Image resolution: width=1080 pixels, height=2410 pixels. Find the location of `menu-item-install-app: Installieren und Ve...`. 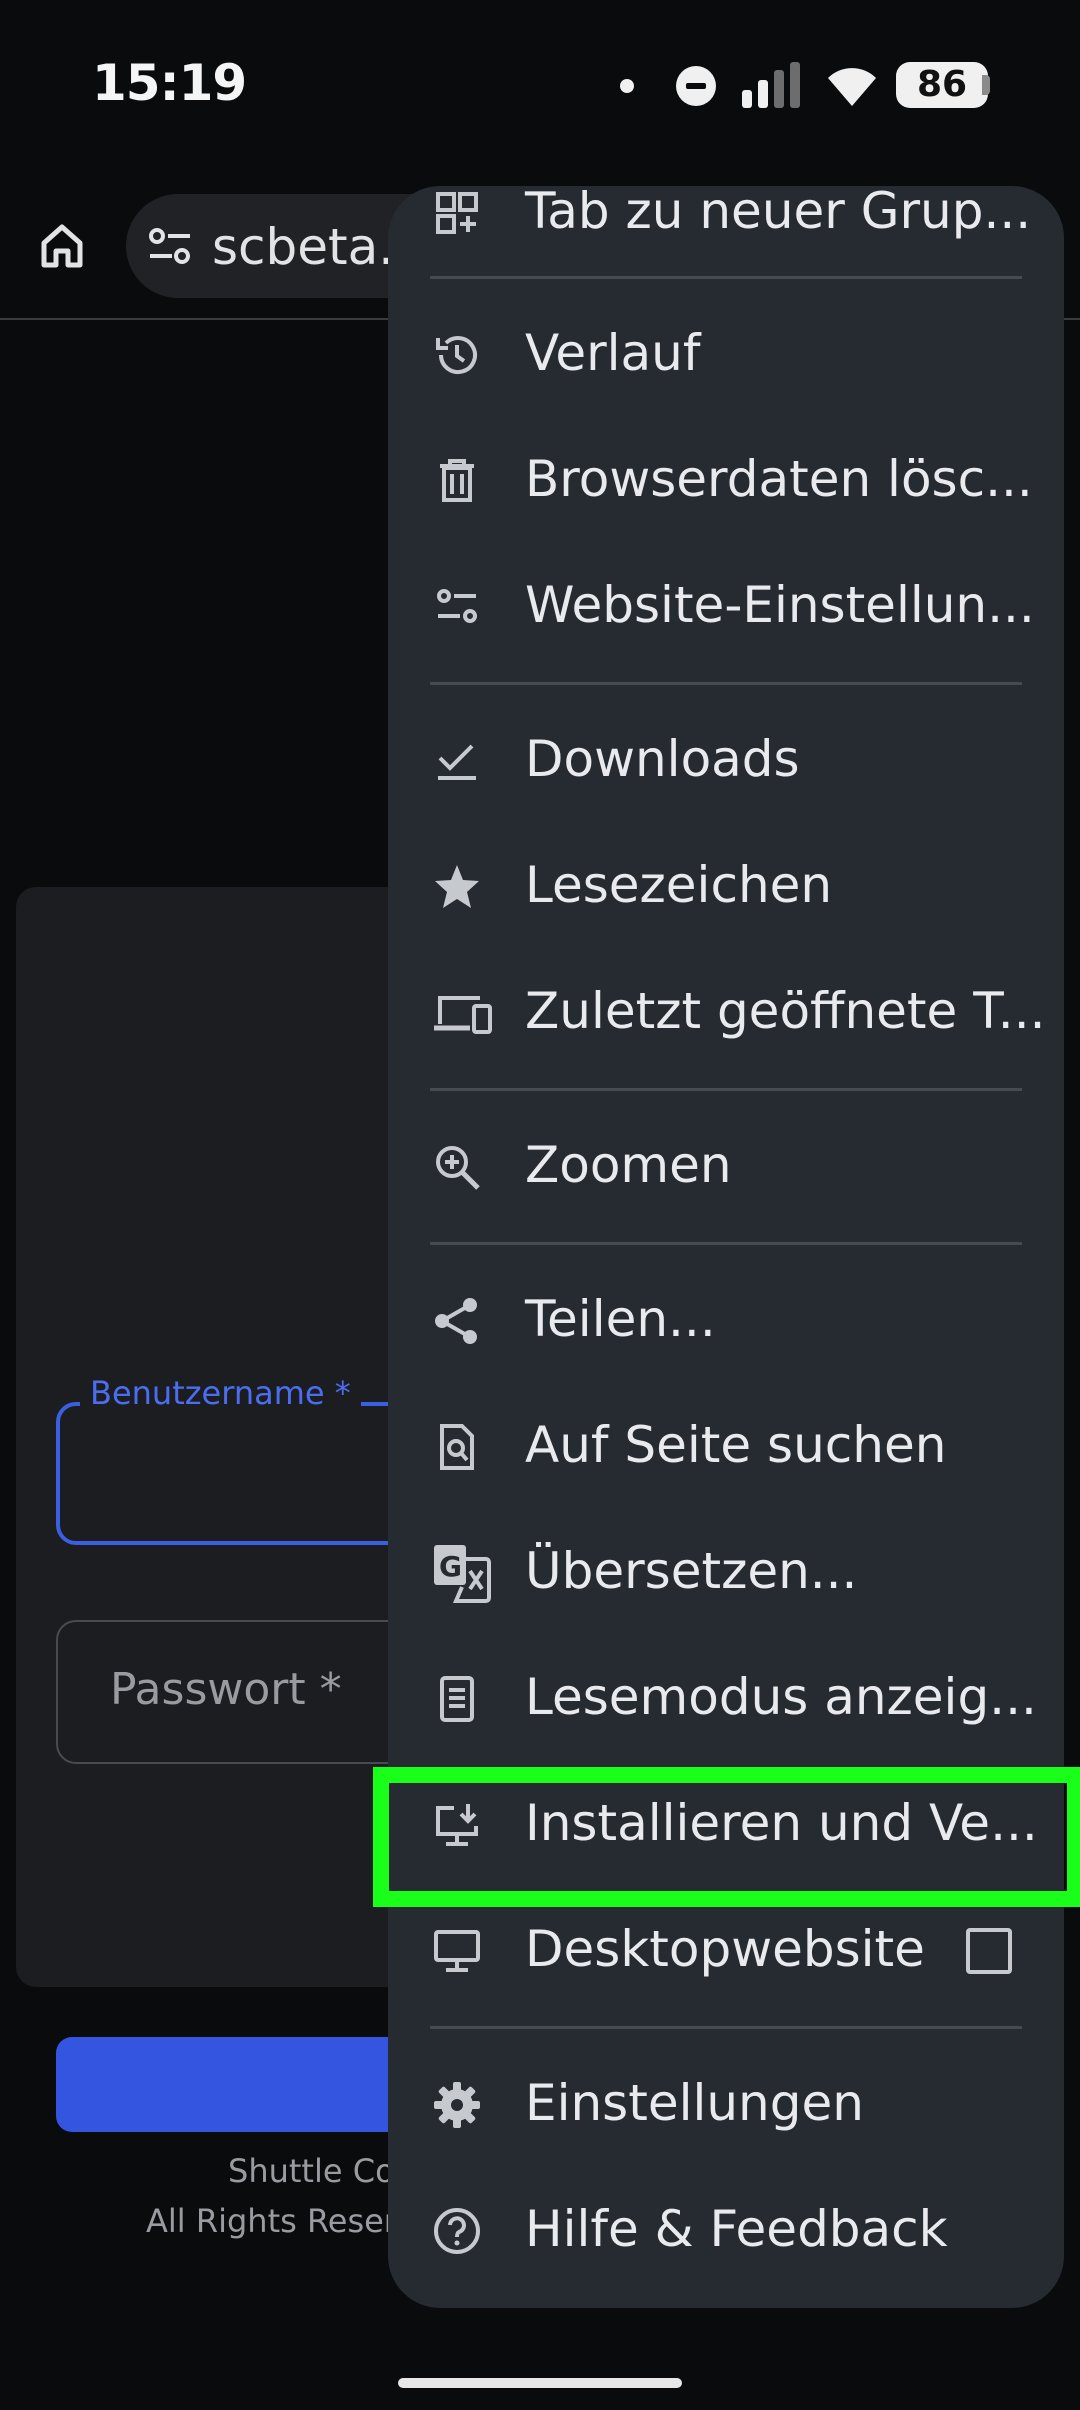

menu-item-install-app: Installieren und Ve... is located at coordinates (726, 1825).